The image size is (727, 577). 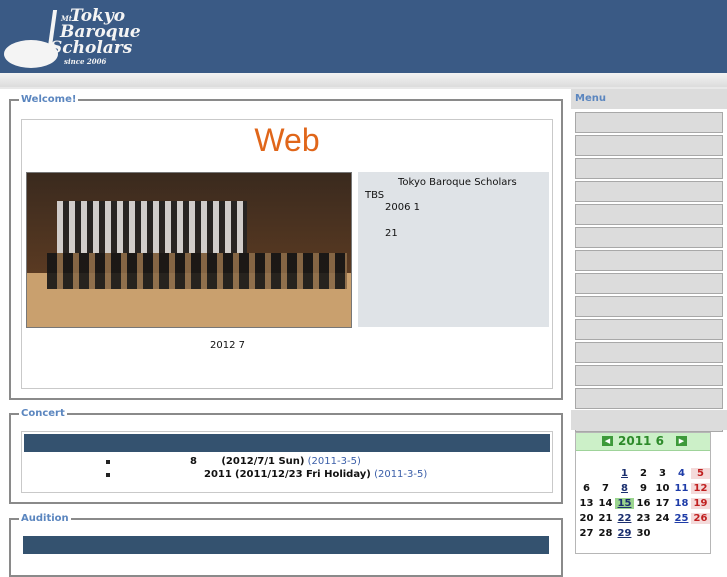 What do you see at coordinates (662, 503) in the screenshot?
I see `calendar-day: 17` at bounding box center [662, 503].